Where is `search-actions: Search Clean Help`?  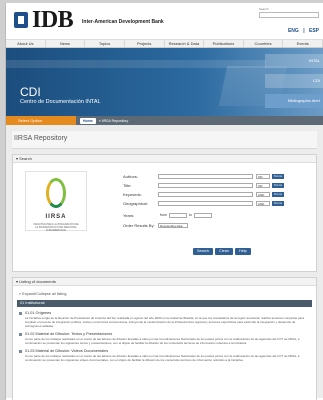
search-actions: Search Clean Help is located at coordinates (223, 251).